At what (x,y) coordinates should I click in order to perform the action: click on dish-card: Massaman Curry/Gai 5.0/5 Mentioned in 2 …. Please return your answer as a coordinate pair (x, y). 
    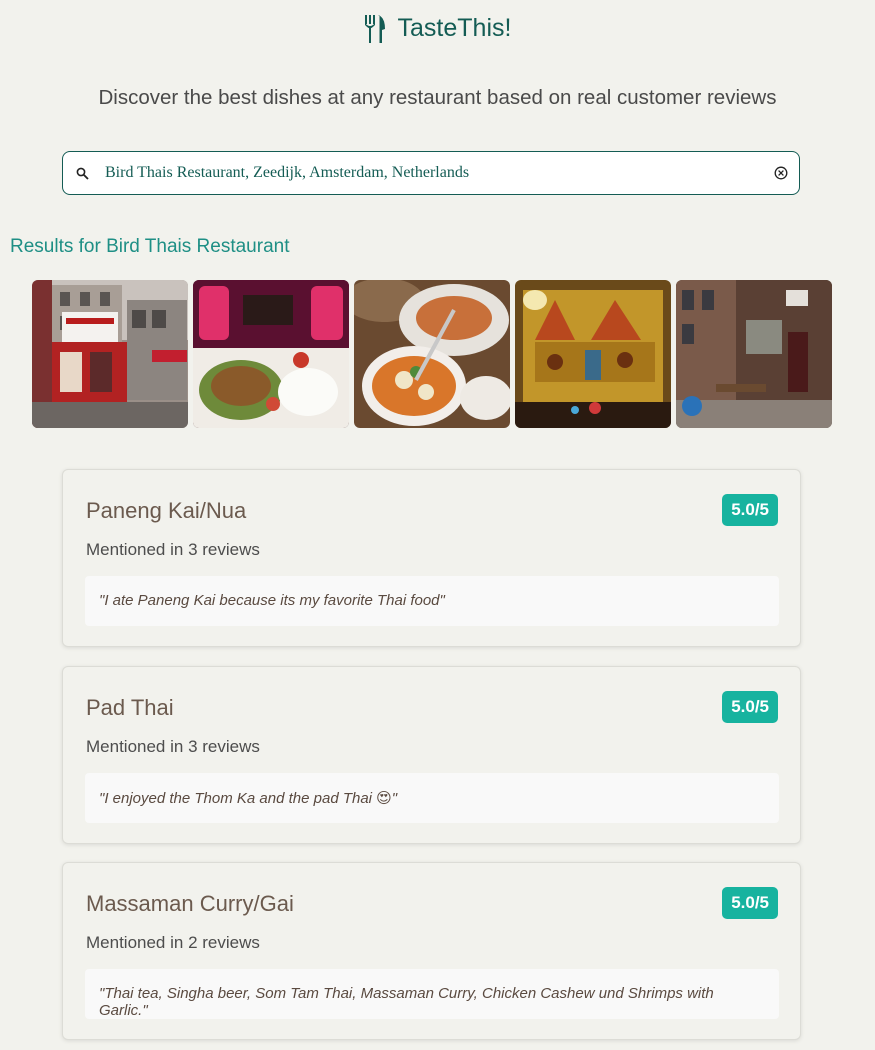
    Looking at the image, I should click on (431, 951).